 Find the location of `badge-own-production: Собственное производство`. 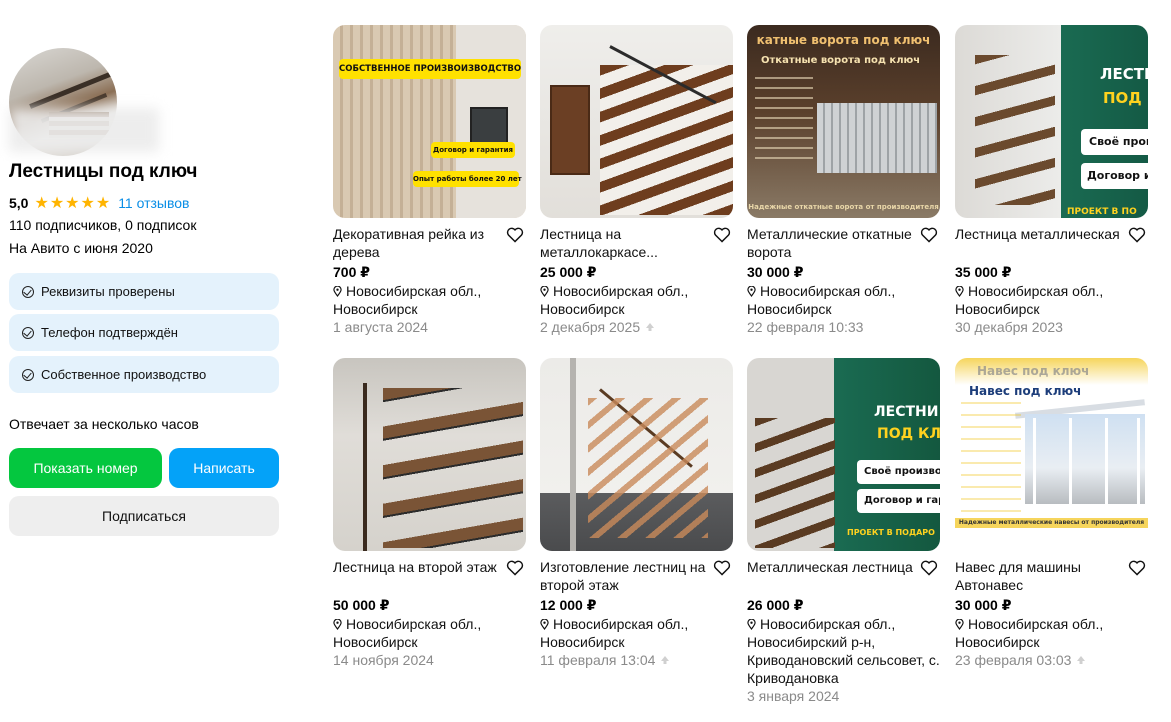

badge-own-production: Собственное производство is located at coordinates (144, 374).